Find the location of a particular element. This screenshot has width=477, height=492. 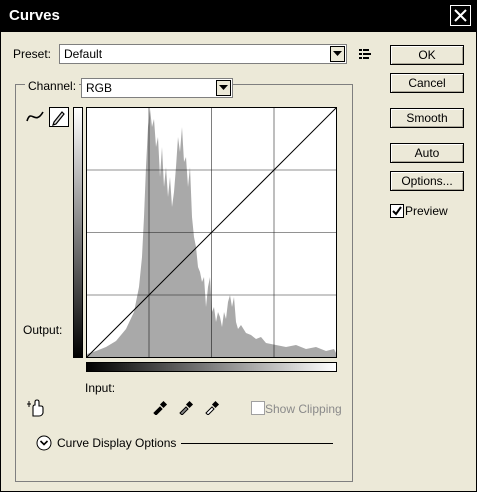

output-gradient-bar is located at coordinates (78, 232).